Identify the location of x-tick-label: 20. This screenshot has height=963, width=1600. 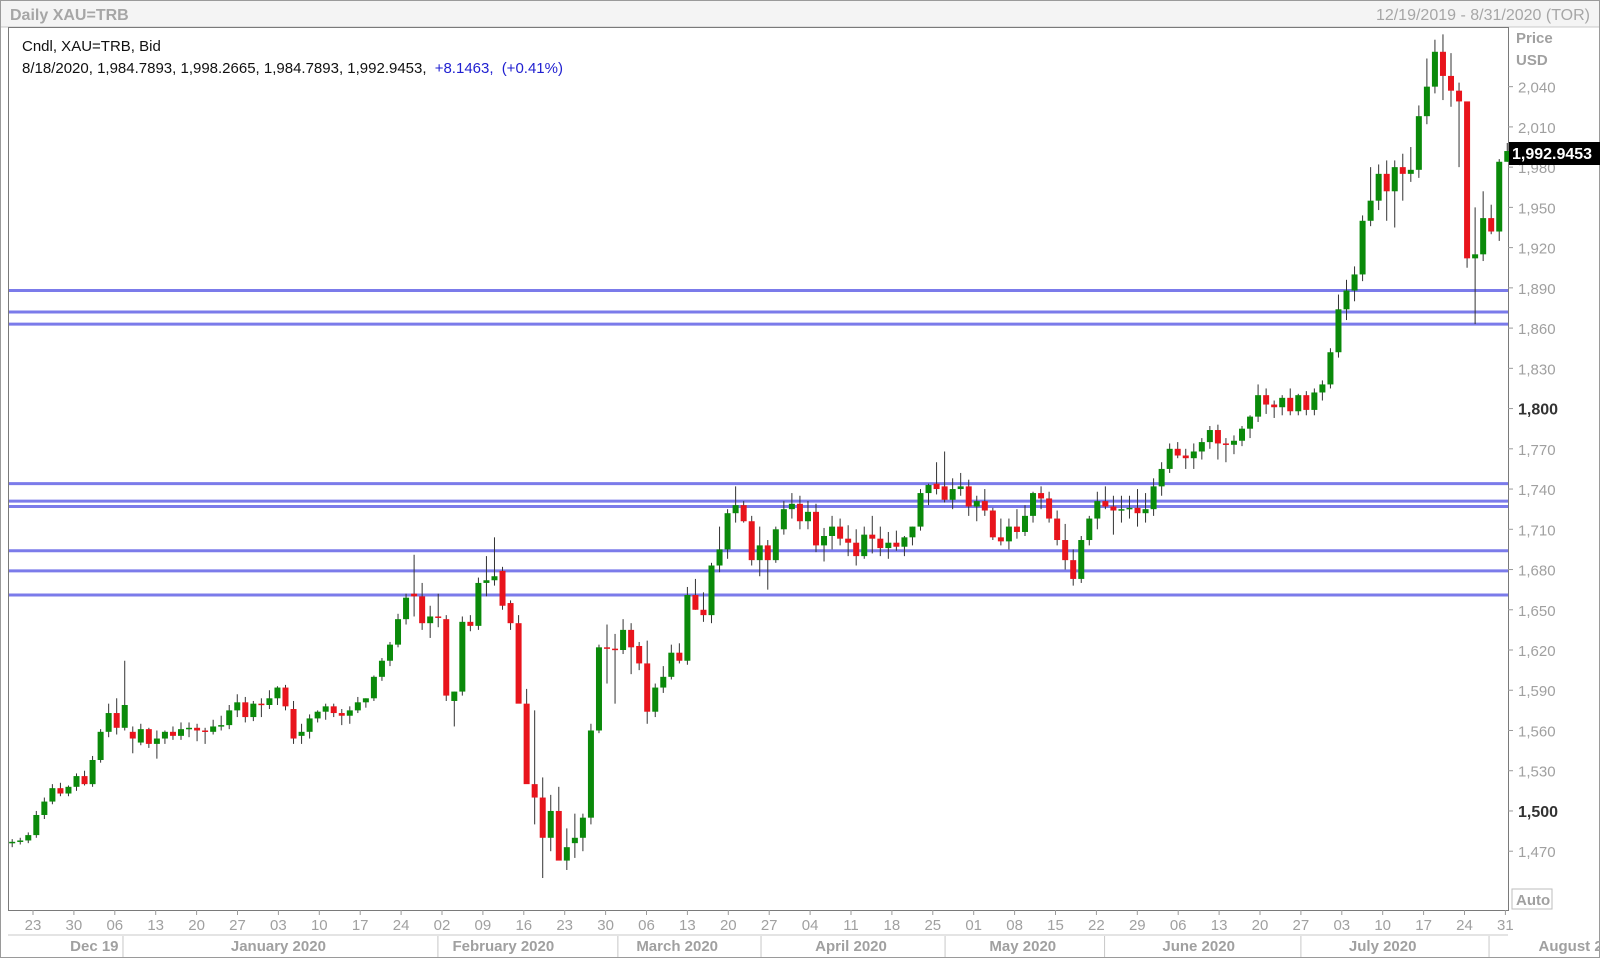
(1260, 925).